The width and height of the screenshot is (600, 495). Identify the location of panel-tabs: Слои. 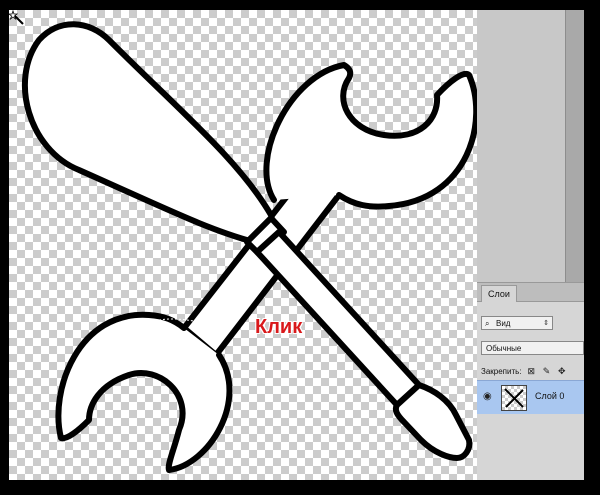
(530, 292).